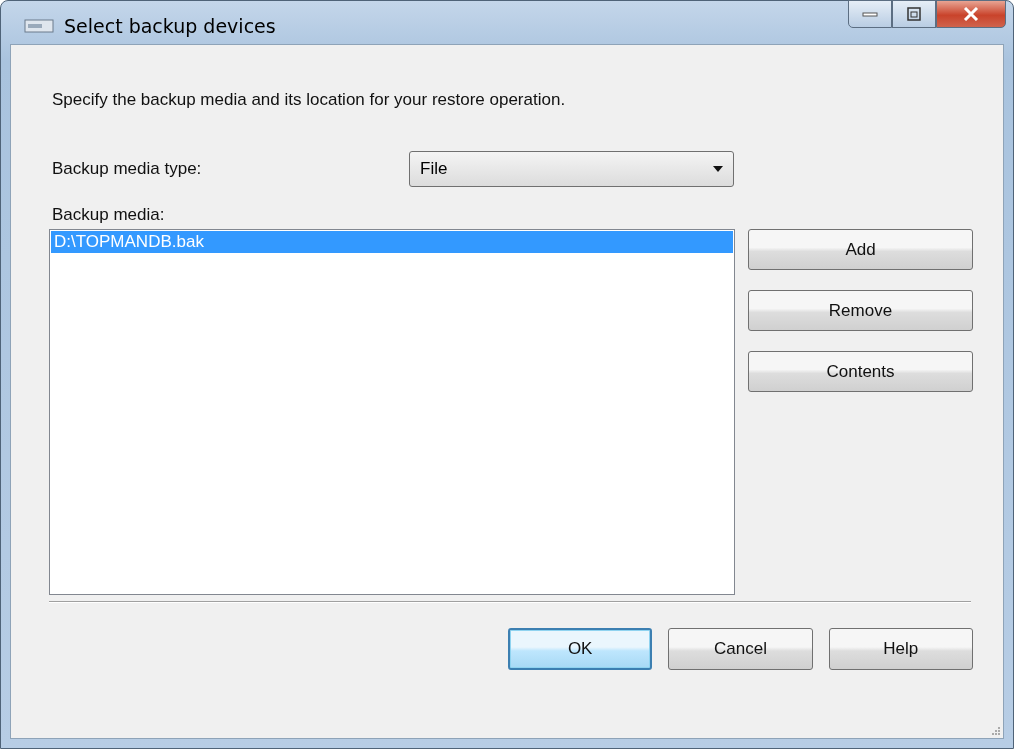 This screenshot has height=749, width=1014. What do you see at coordinates (571, 169) in the screenshot?
I see `media-type-dropdown: File` at bounding box center [571, 169].